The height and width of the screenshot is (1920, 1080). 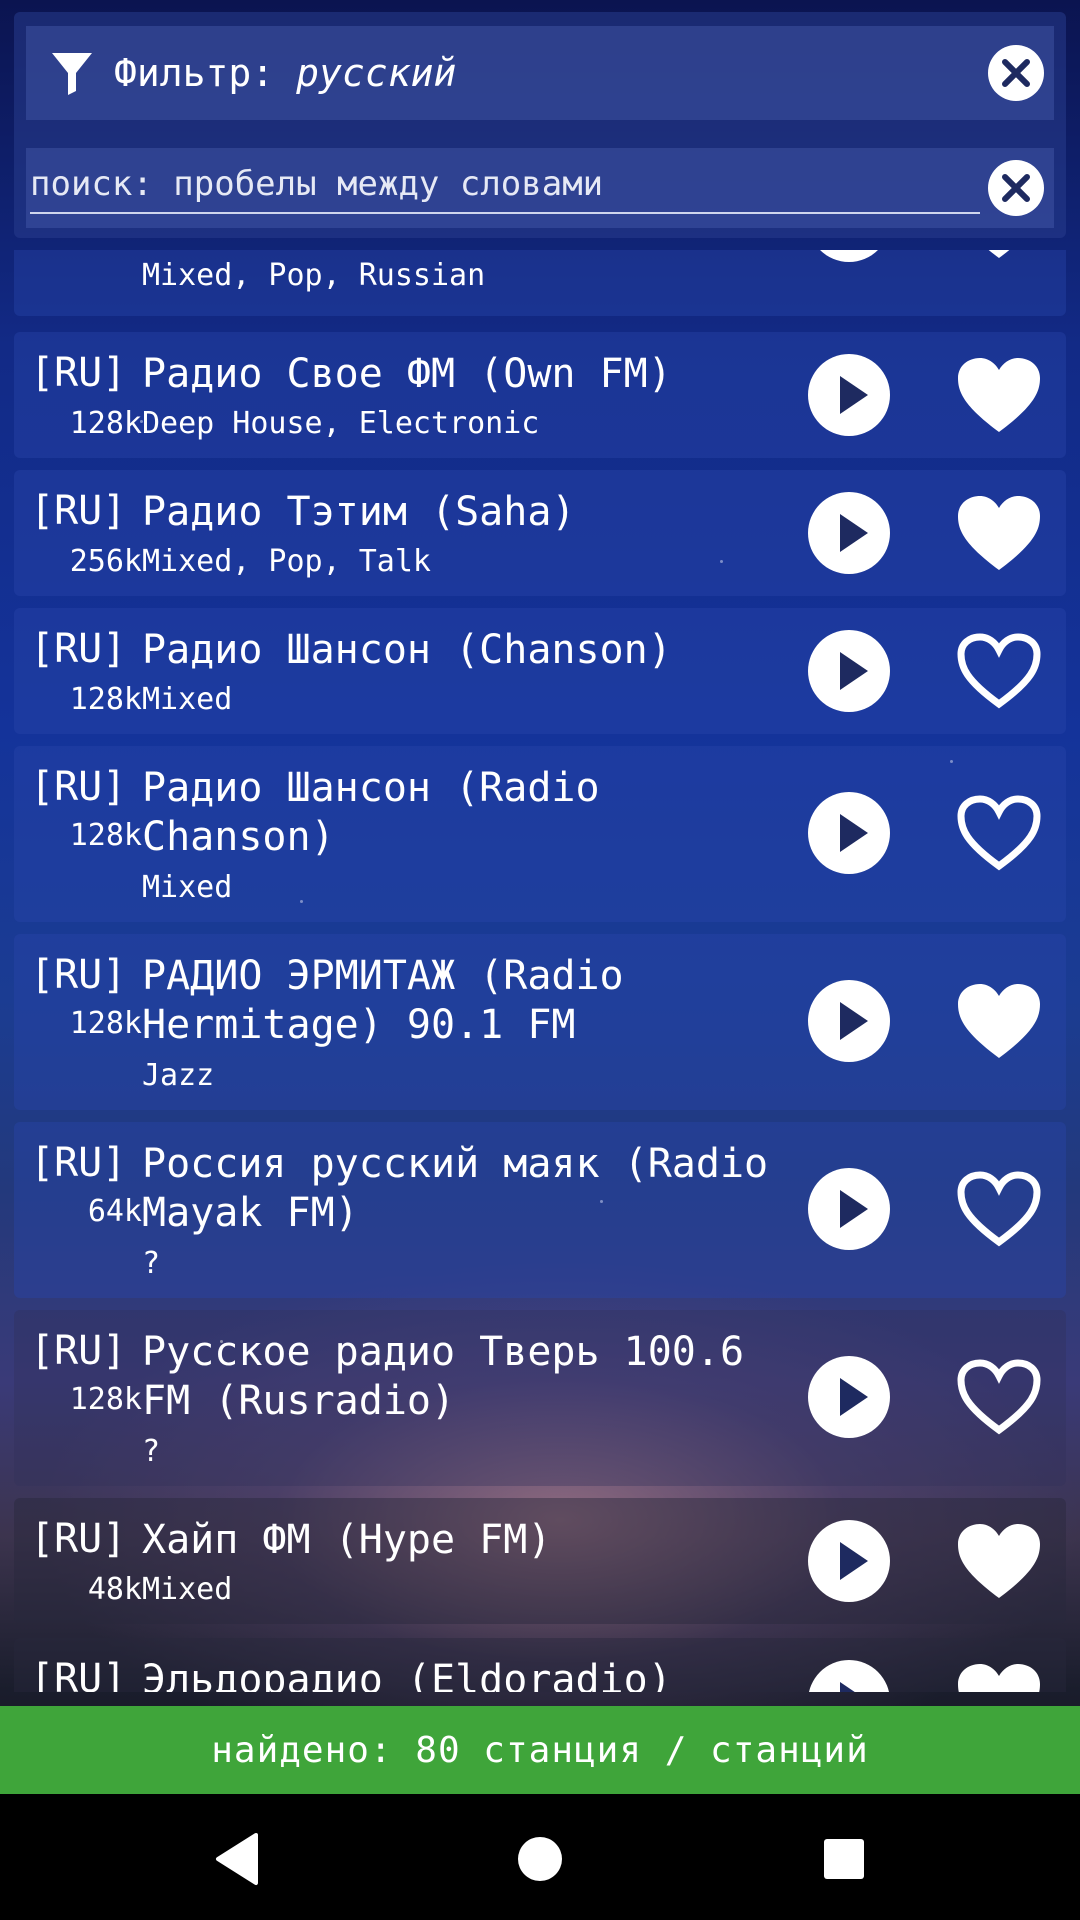 I want to click on station-genre: Deep House, Electronic, so click(x=341, y=423).